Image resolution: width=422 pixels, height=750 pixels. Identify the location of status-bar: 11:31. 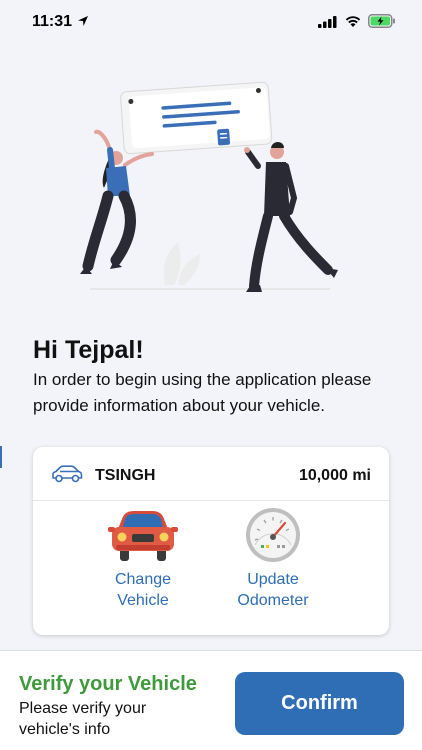
(211, 23).